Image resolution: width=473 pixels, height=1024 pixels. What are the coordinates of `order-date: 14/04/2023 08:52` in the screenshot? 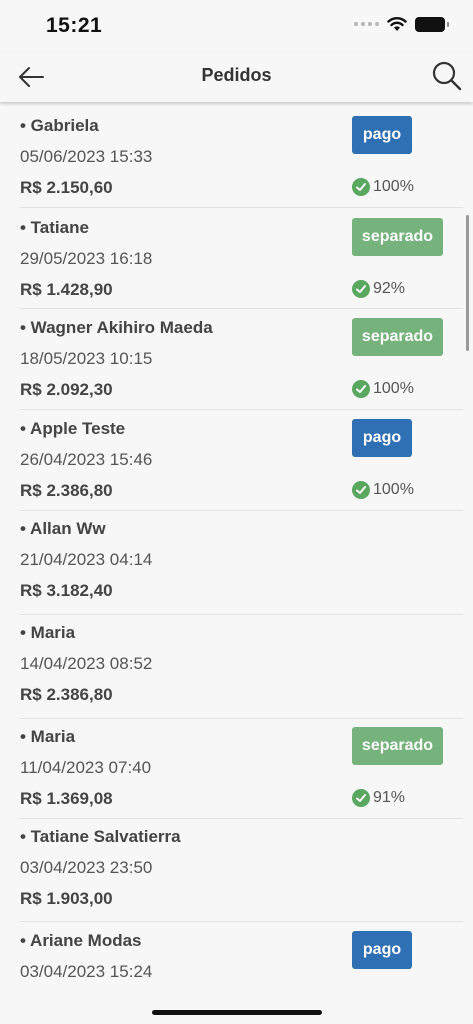 It's located at (86, 663).